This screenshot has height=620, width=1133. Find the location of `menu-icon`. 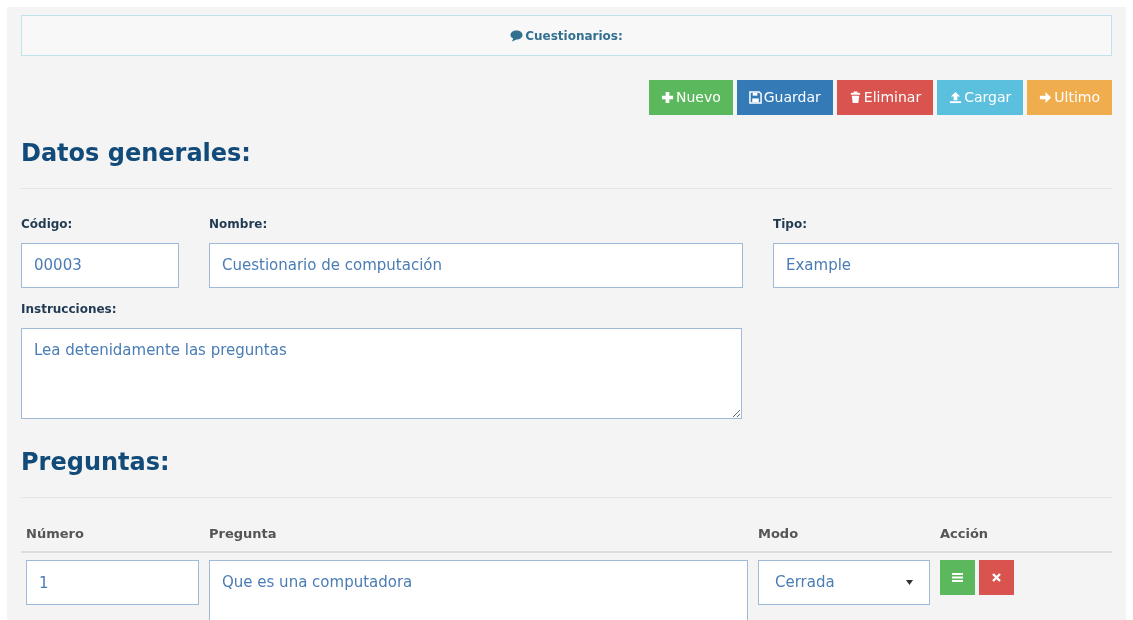

menu-icon is located at coordinates (957, 578).